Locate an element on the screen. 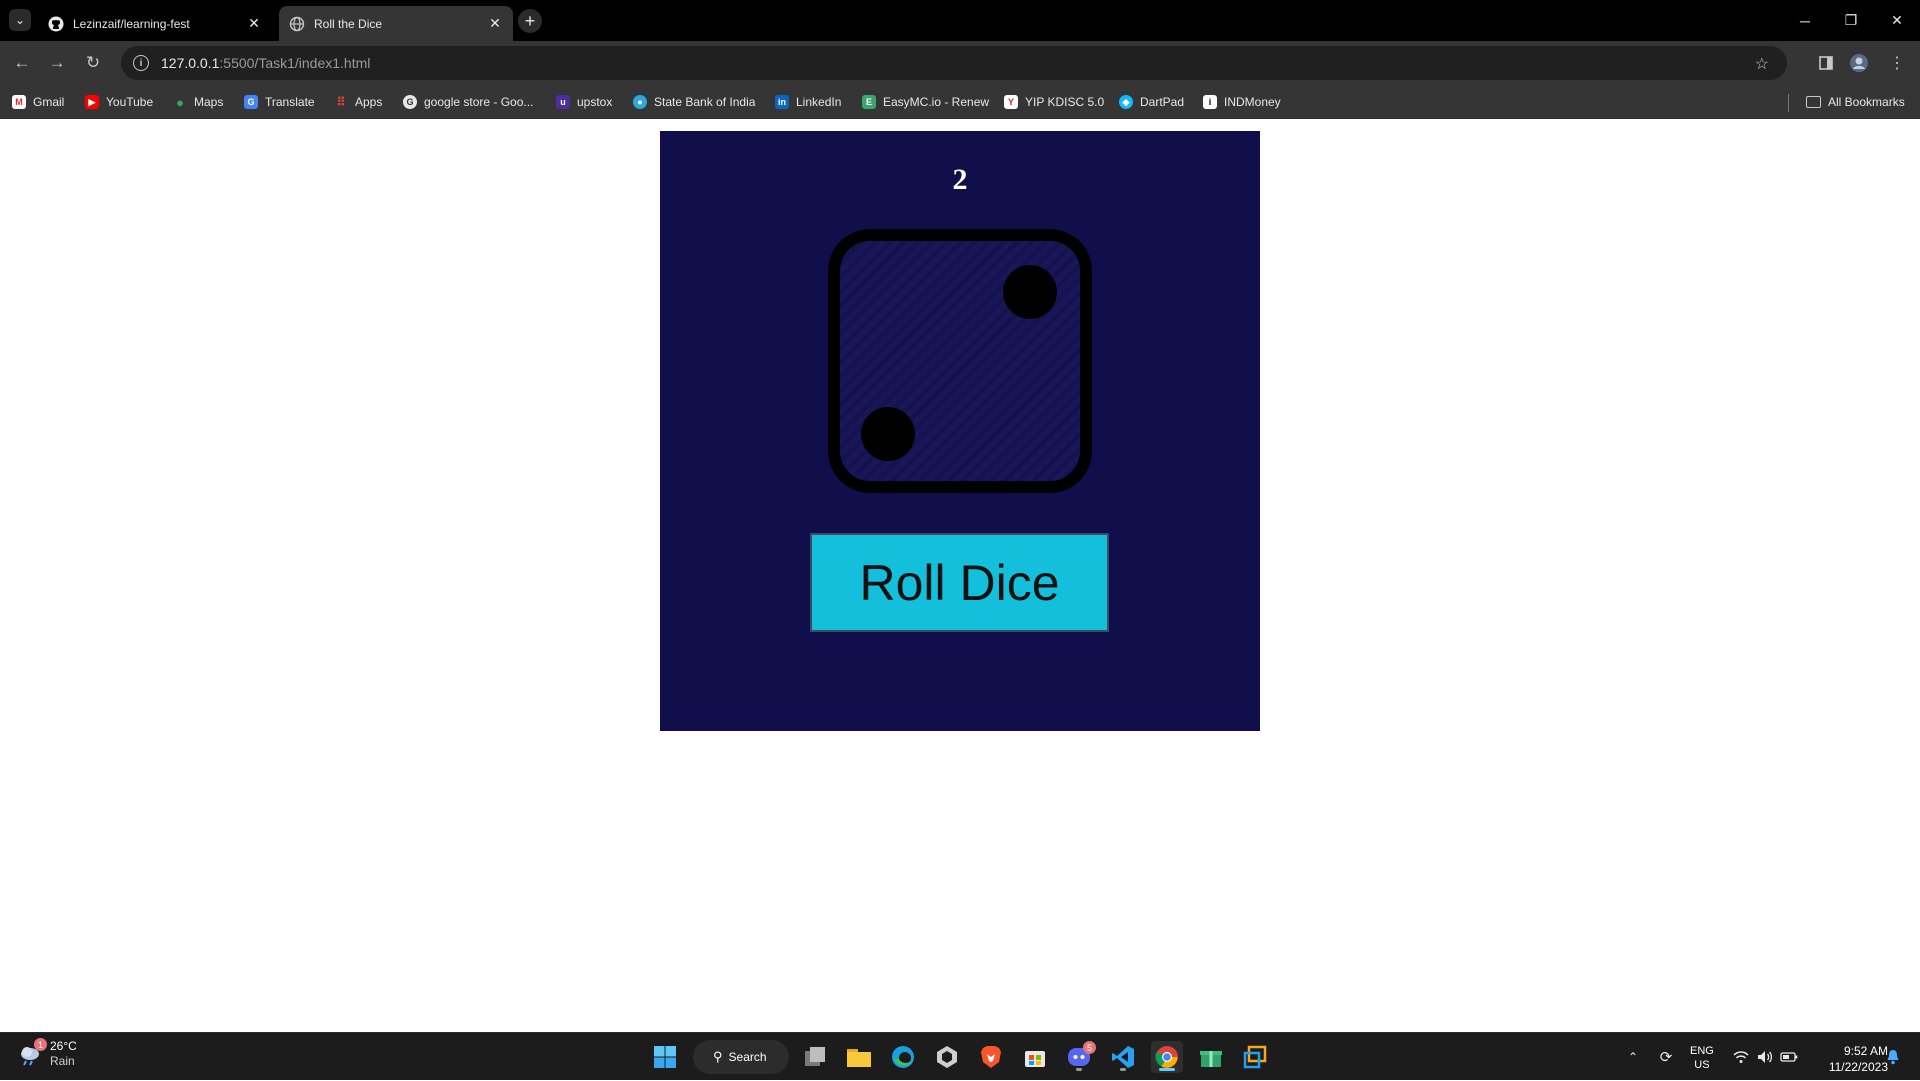 The height and width of the screenshot is (1081, 1920). language-indicator: ENG US is located at coordinates (1702, 1058).